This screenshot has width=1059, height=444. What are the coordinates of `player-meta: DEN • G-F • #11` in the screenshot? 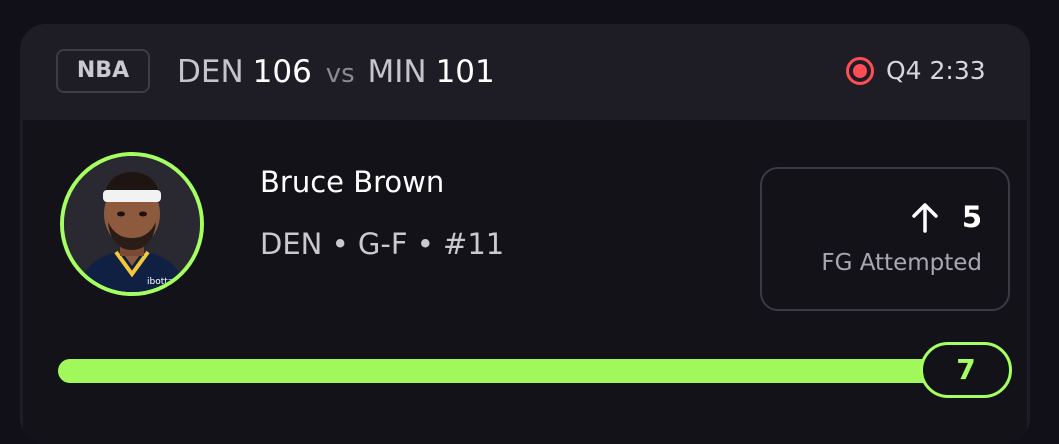 It's located at (382, 244).